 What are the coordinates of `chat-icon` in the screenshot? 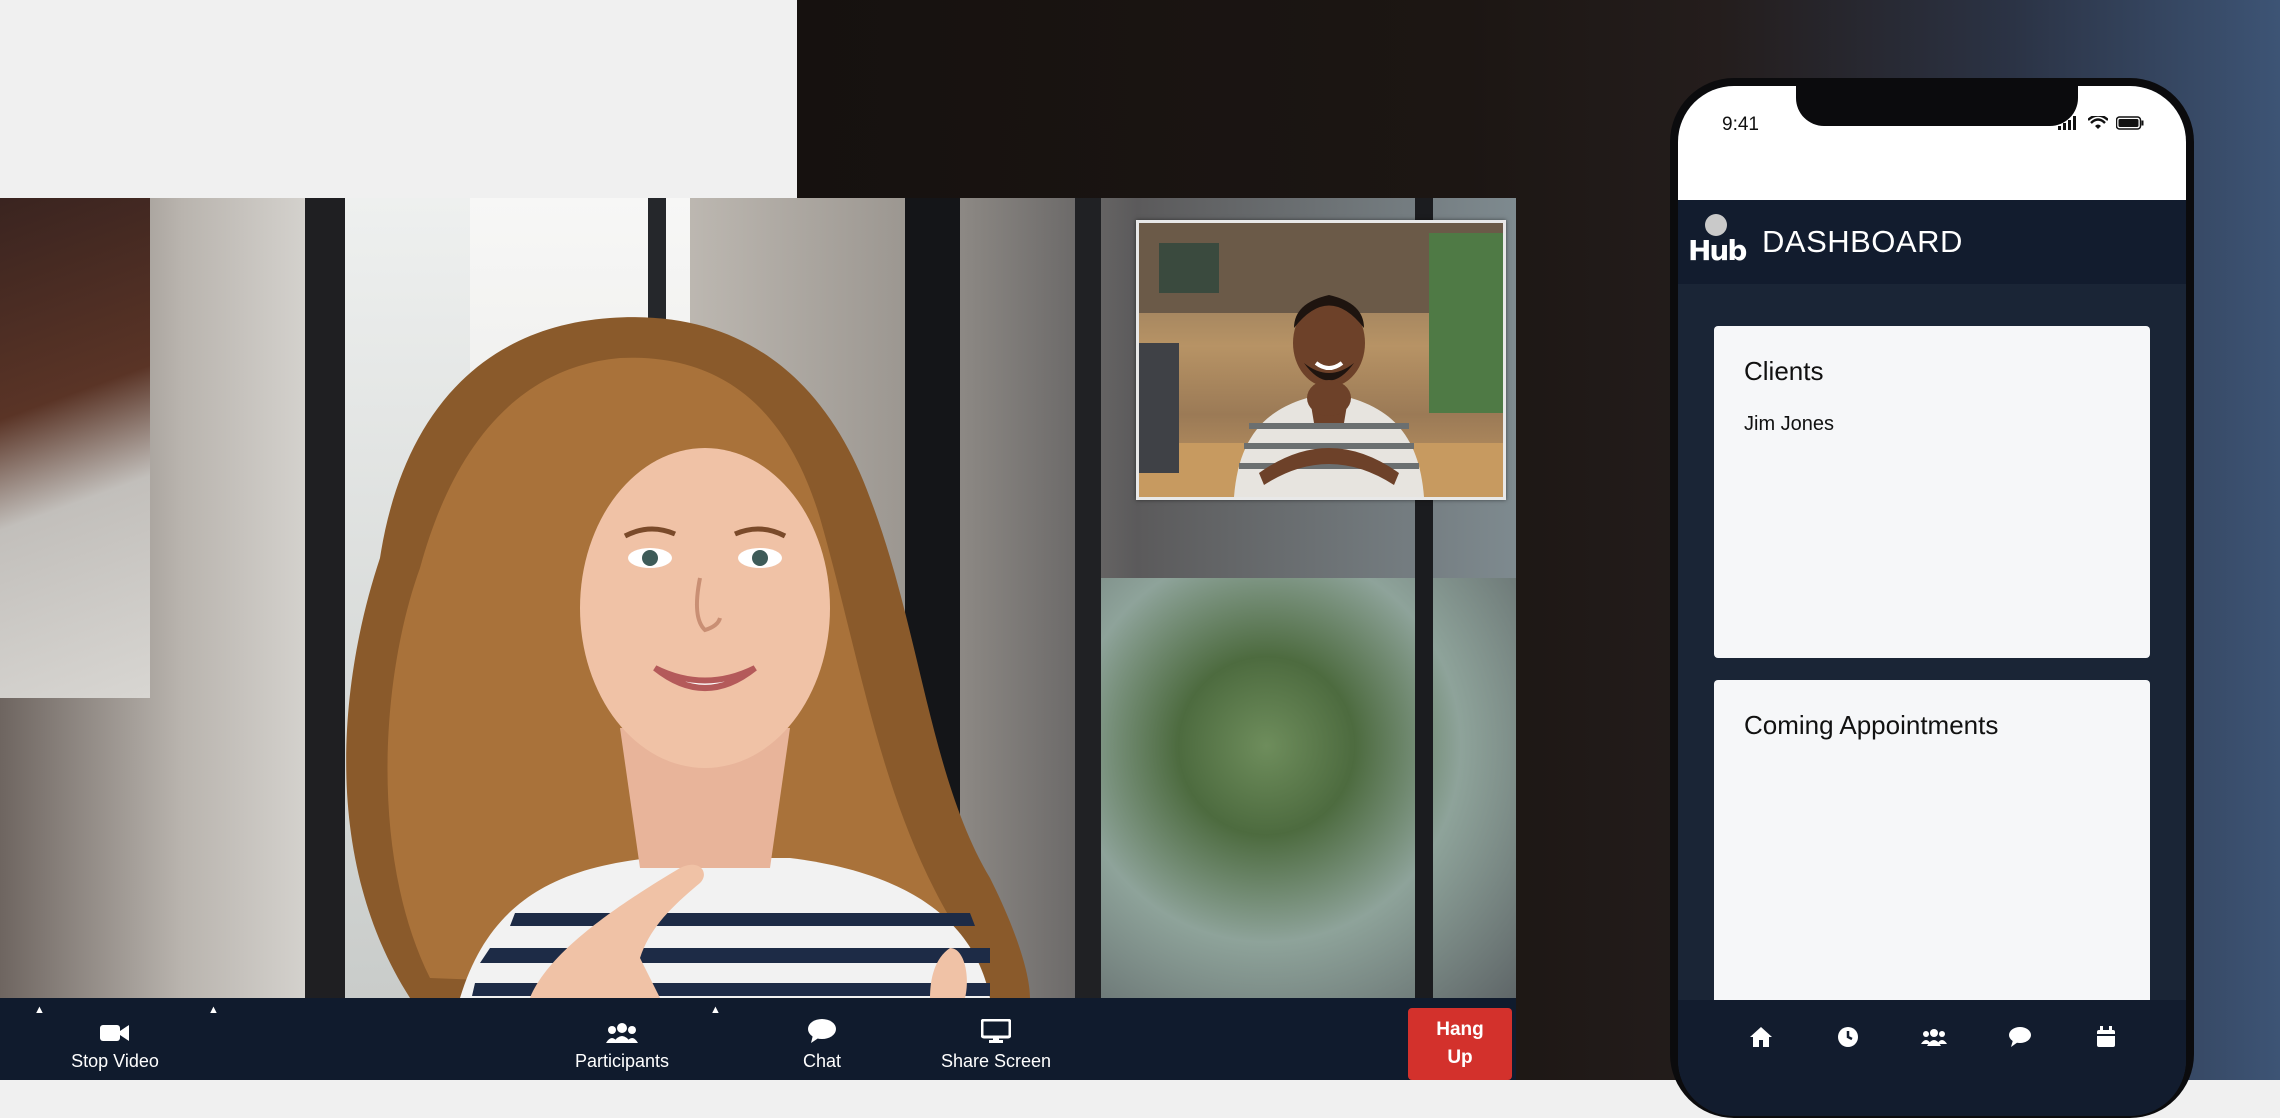 It's located at (2020, 1037).